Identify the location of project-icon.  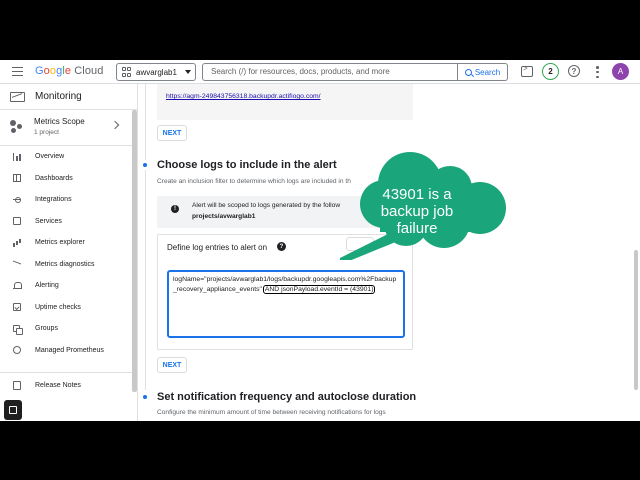
(127, 72).